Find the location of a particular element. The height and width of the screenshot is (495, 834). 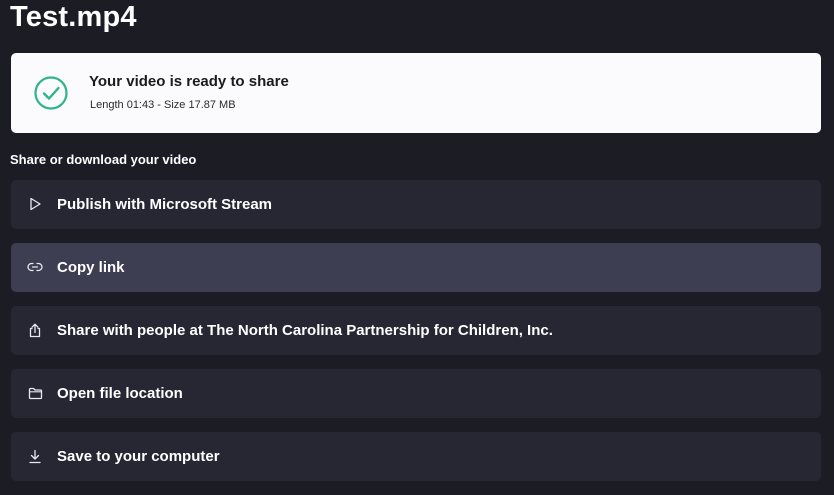

copy-link-button: Copy link is located at coordinates (416, 267).